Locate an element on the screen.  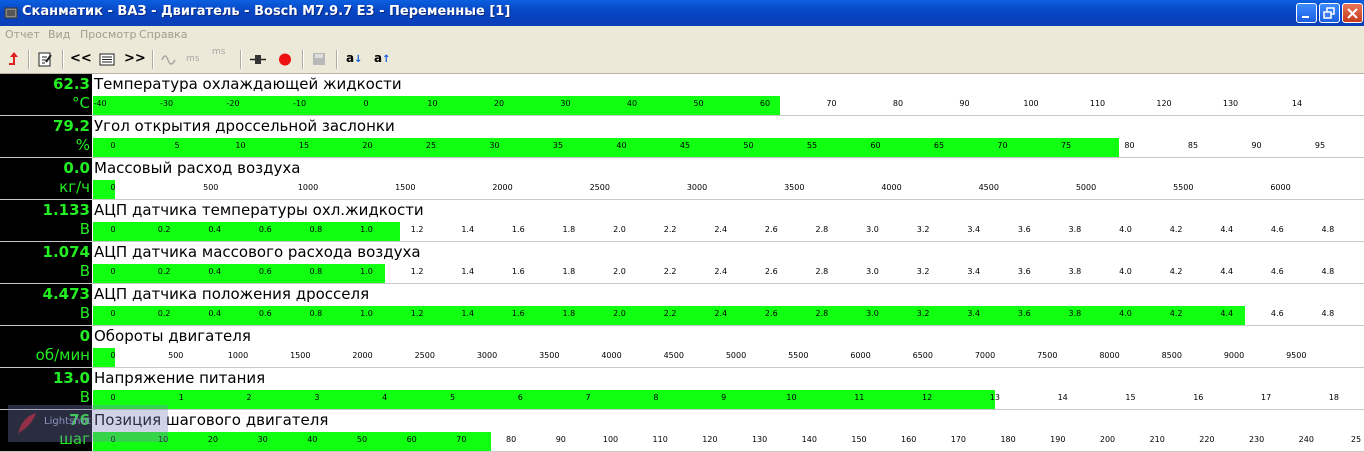
parameter-value: 1.133 is located at coordinates (66, 210).